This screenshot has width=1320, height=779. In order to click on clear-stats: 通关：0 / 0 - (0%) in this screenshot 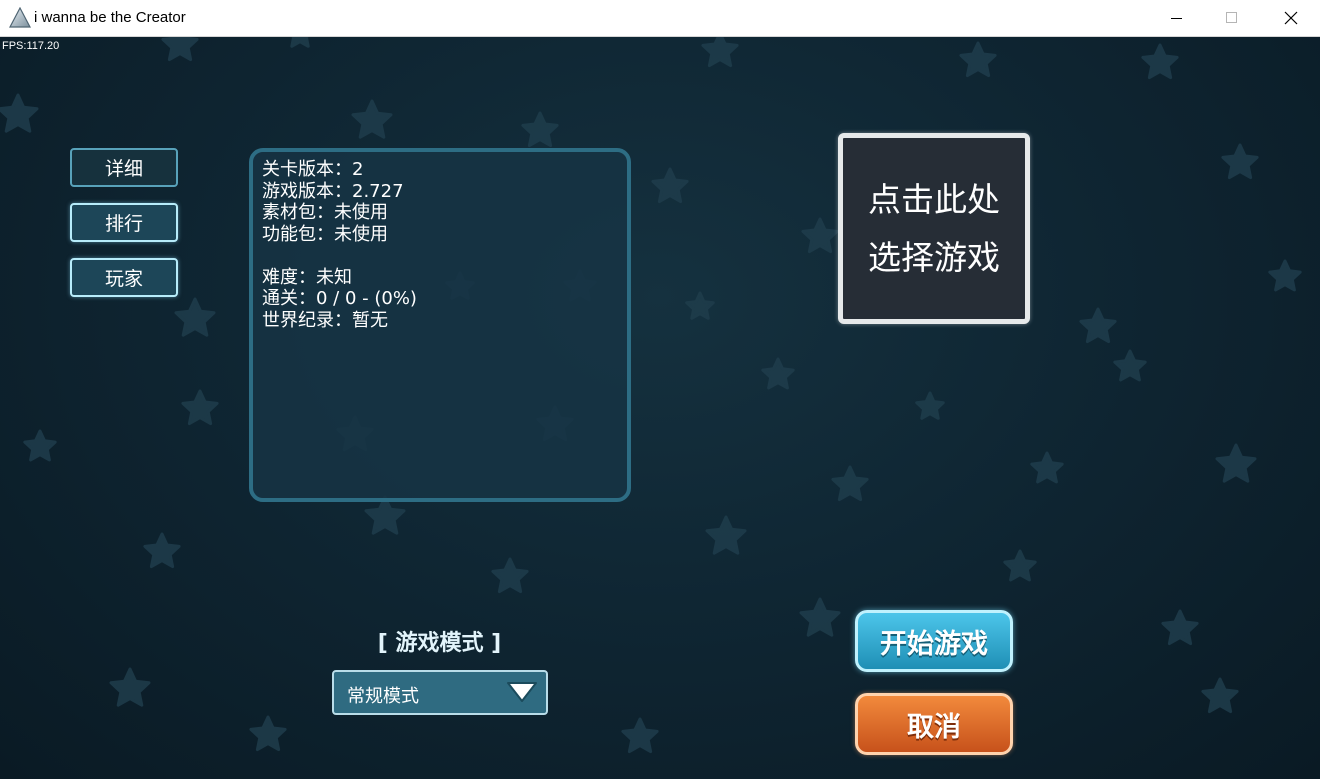, I will do `click(339, 298)`.